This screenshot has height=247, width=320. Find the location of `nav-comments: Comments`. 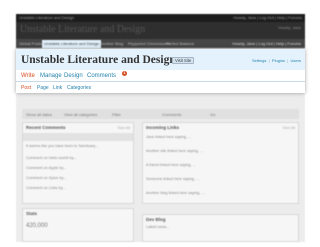

nav-comments: Comments is located at coordinates (101, 76).